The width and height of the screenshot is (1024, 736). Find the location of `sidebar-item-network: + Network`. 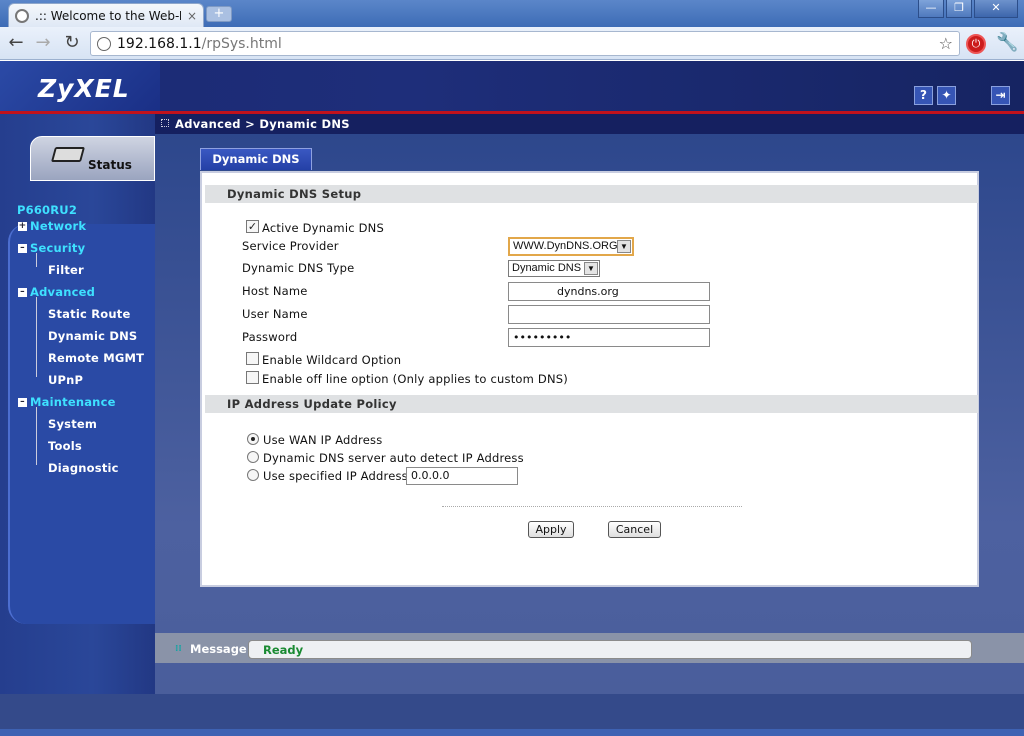

sidebar-item-network: + Network is located at coordinates (52, 226).